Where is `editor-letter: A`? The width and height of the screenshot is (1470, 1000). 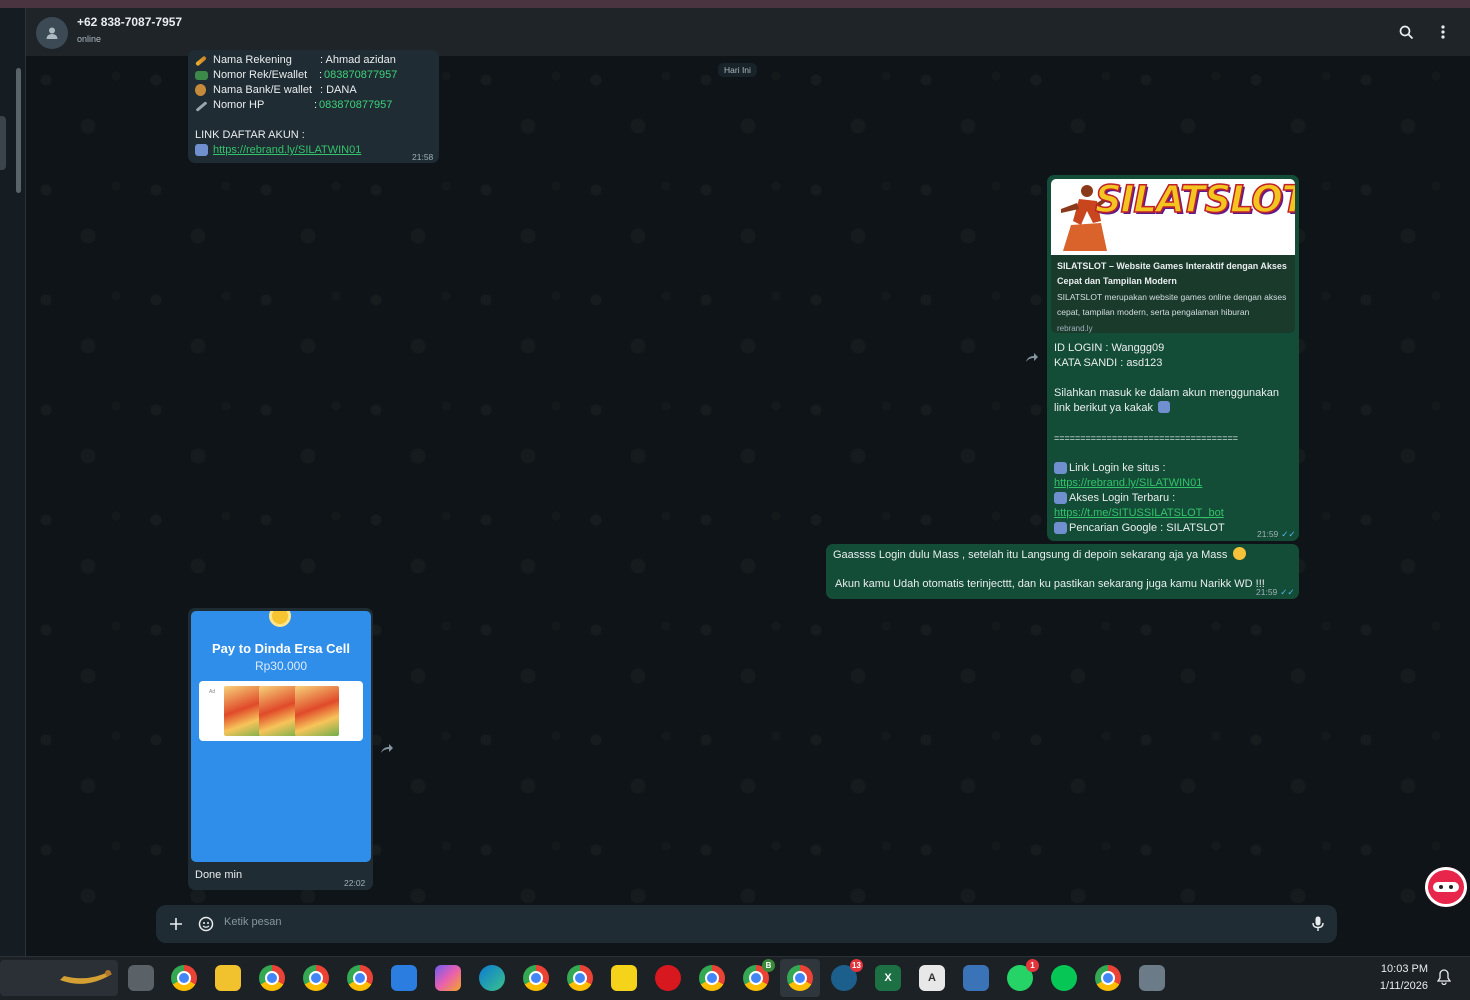 editor-letter: A is located at coordinates (932, 978).